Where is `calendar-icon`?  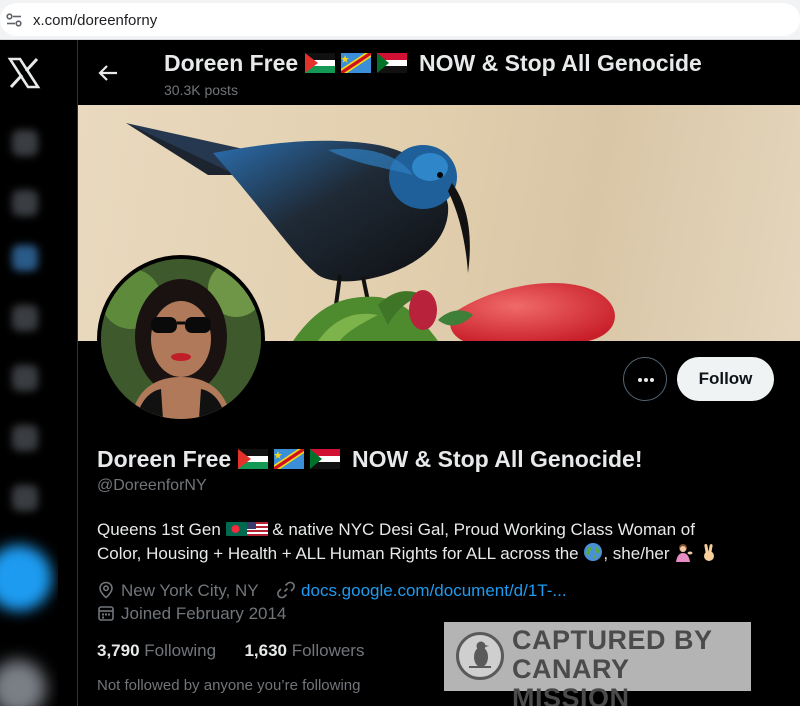 calendar-icon is located at coordinates (106, 613).